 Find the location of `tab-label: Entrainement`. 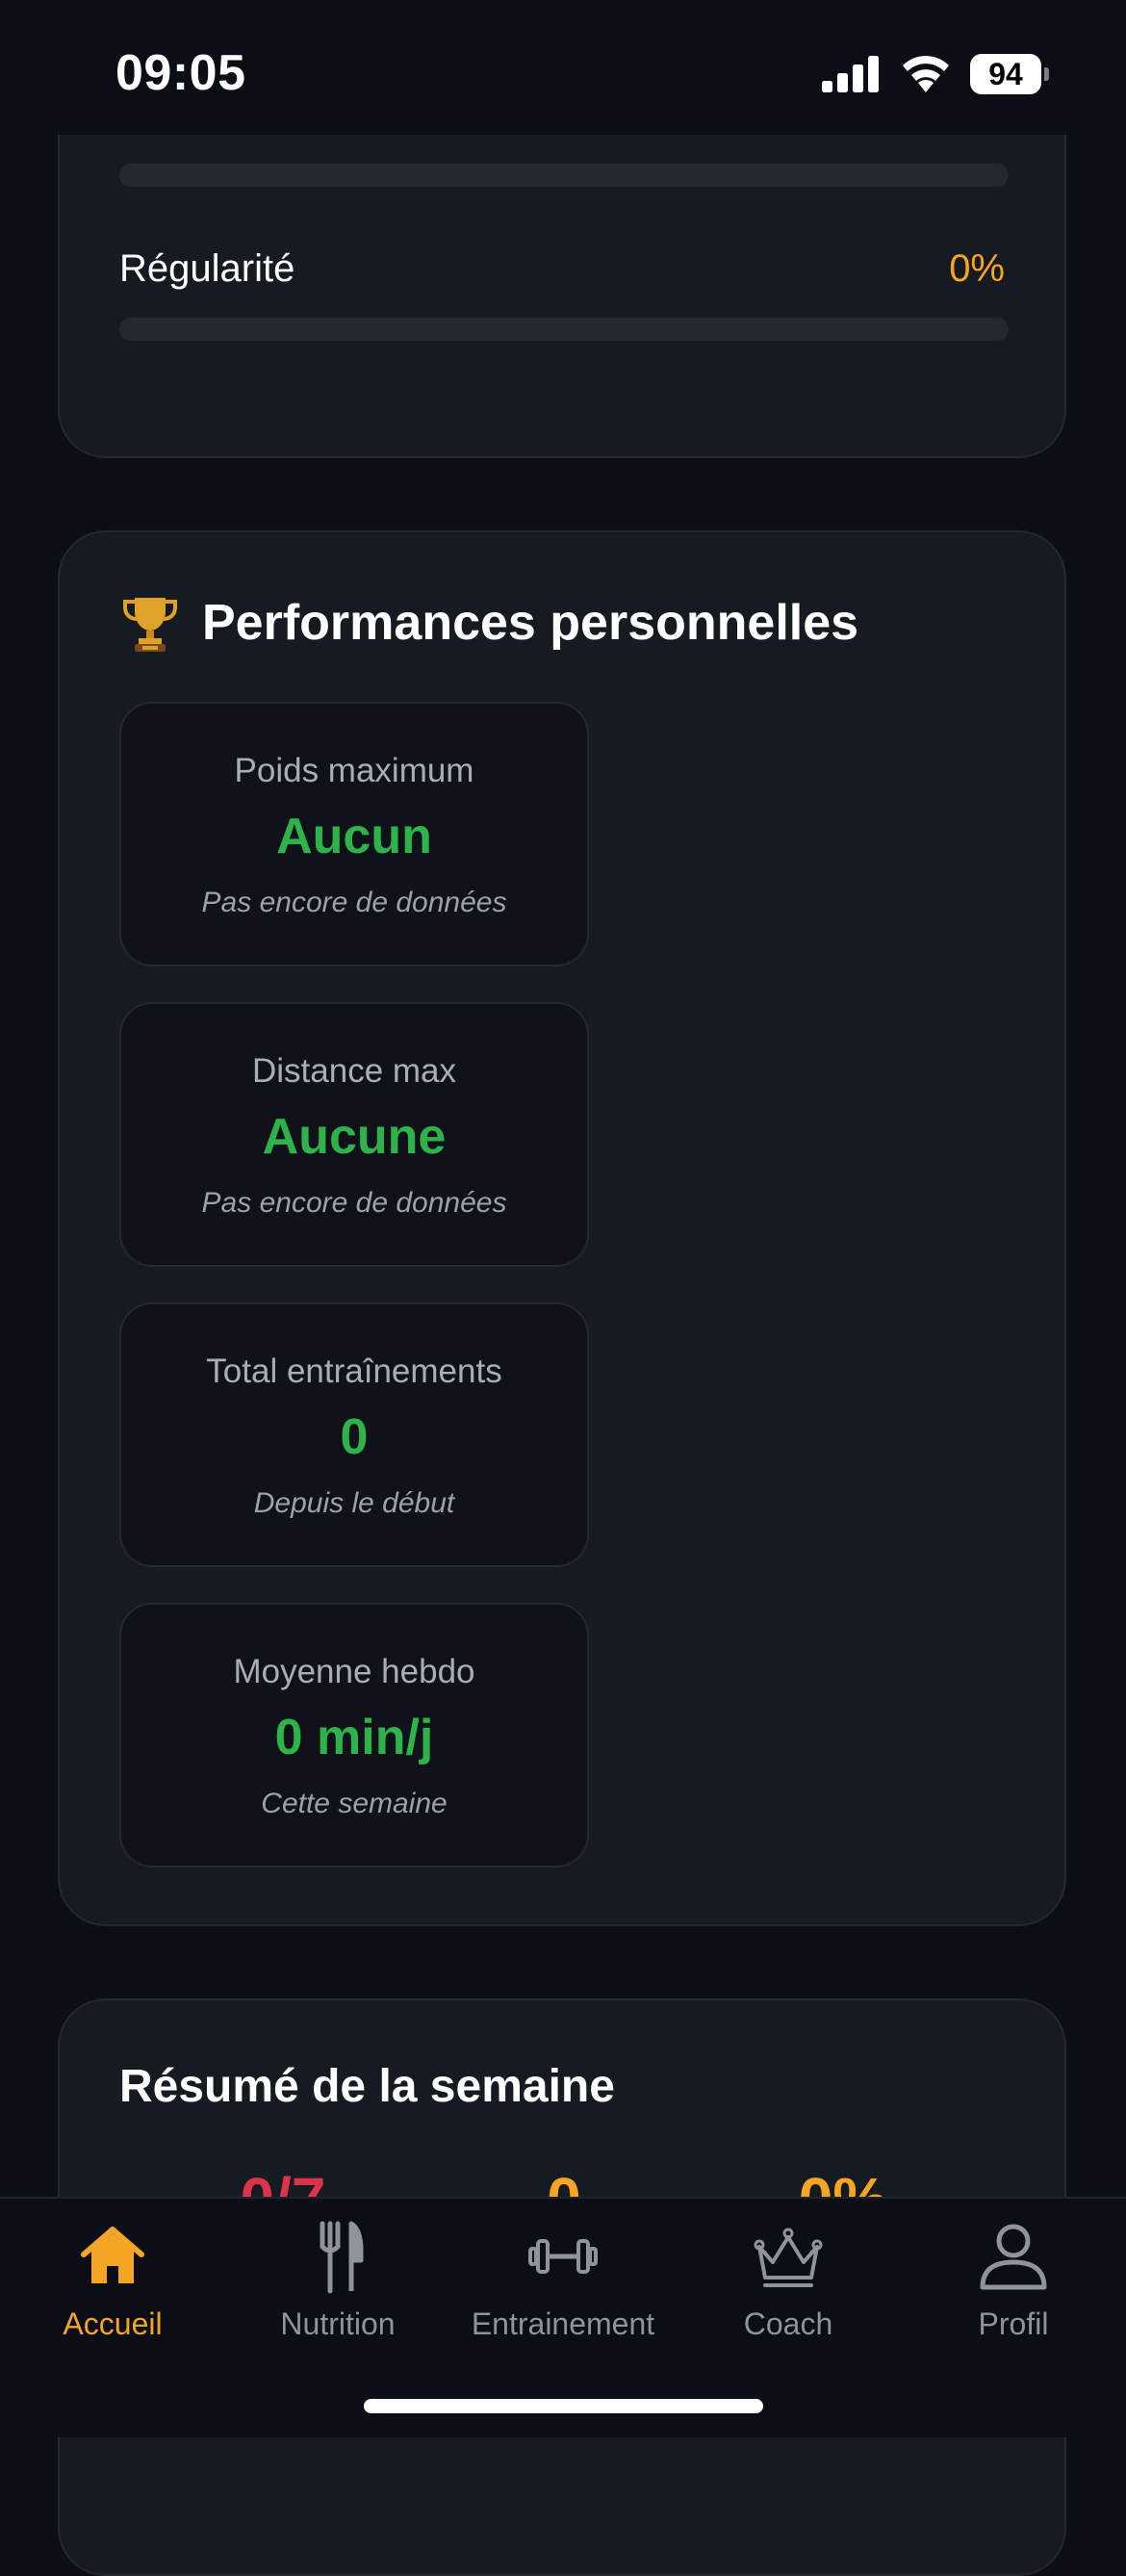

tab-label: Entrainement is located at coordinates (563, 2324).